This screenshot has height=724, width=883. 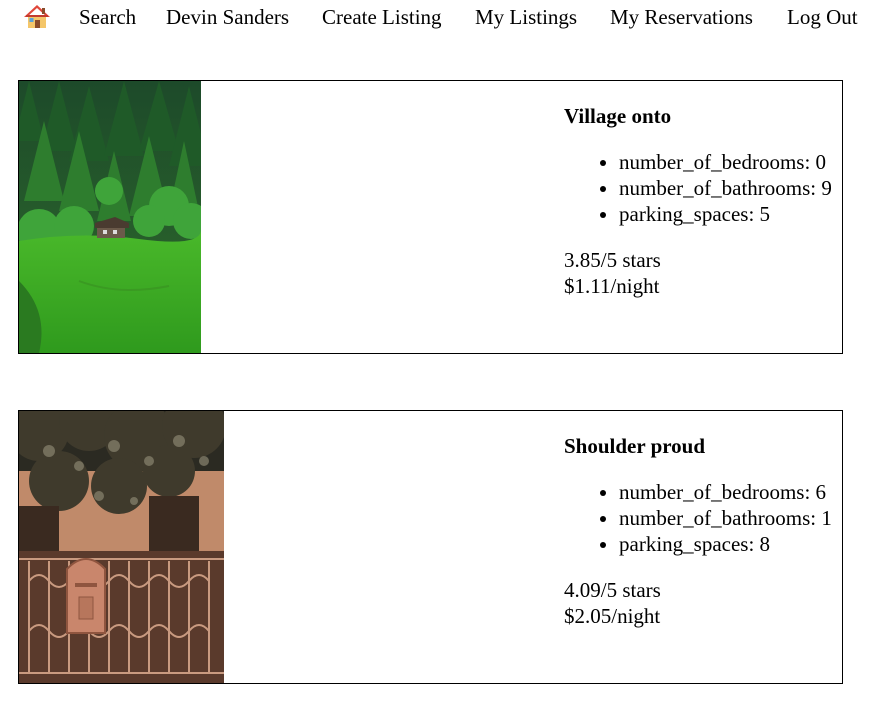 What do you see at coordinates (703, 116) in the screenshot?
I see `listing-title: Village onto` at bounding box center [703, 116].